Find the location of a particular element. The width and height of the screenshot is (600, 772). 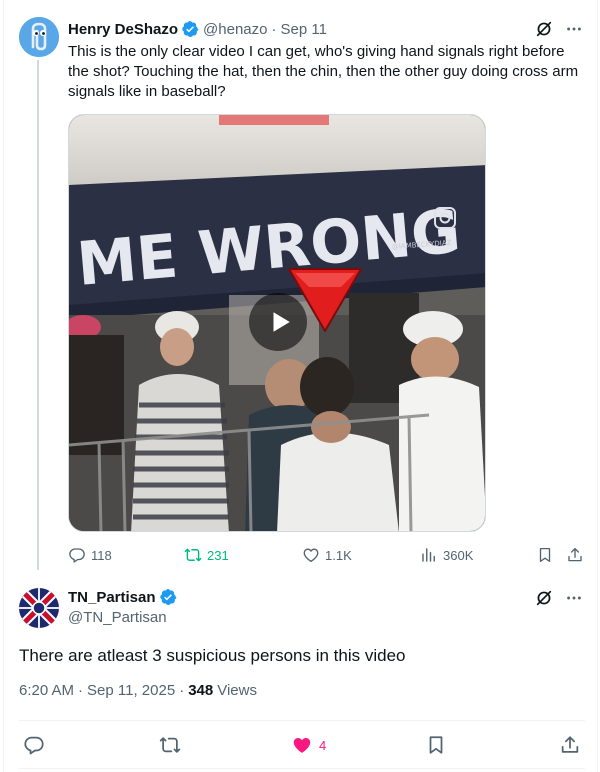

tweet-engagement-bar: 118 231 1.1K 360K is located at coordinates (328, 555).